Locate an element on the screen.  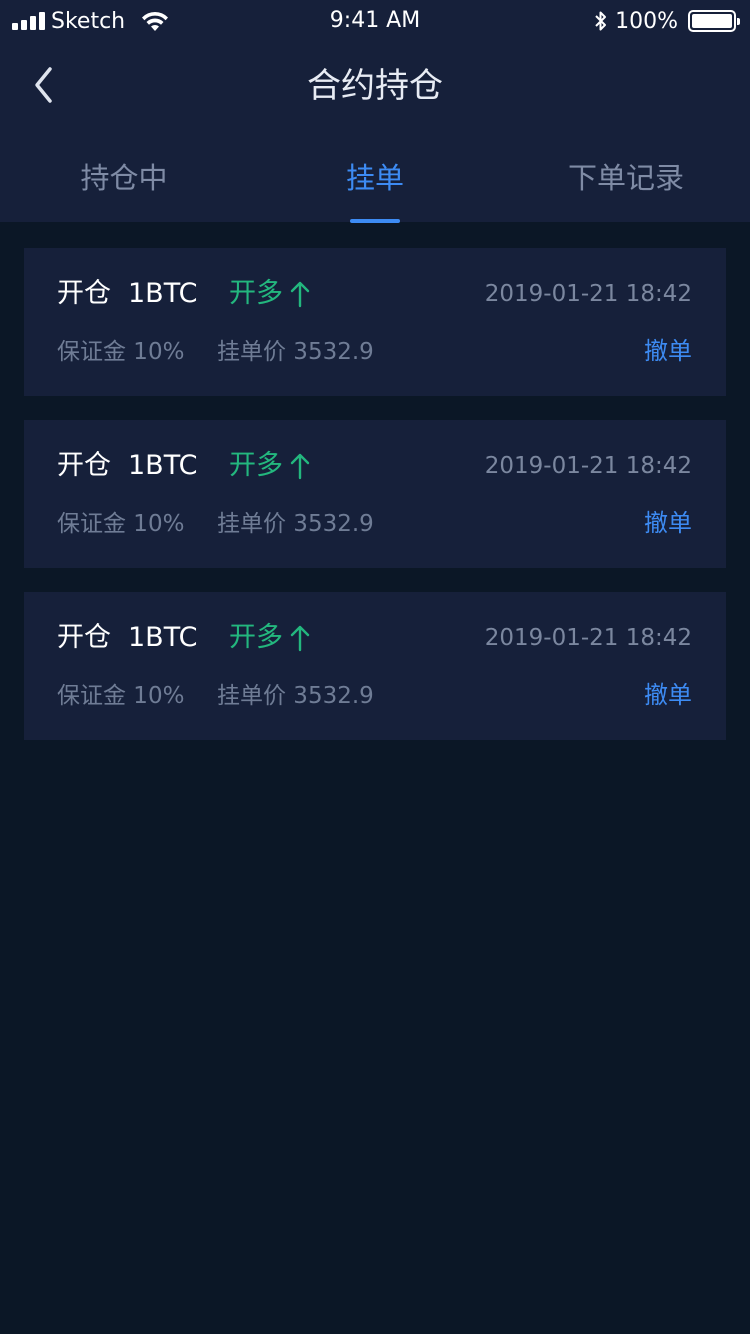
tab-order-history: 下单记录 is located at coordinates (626, 178).